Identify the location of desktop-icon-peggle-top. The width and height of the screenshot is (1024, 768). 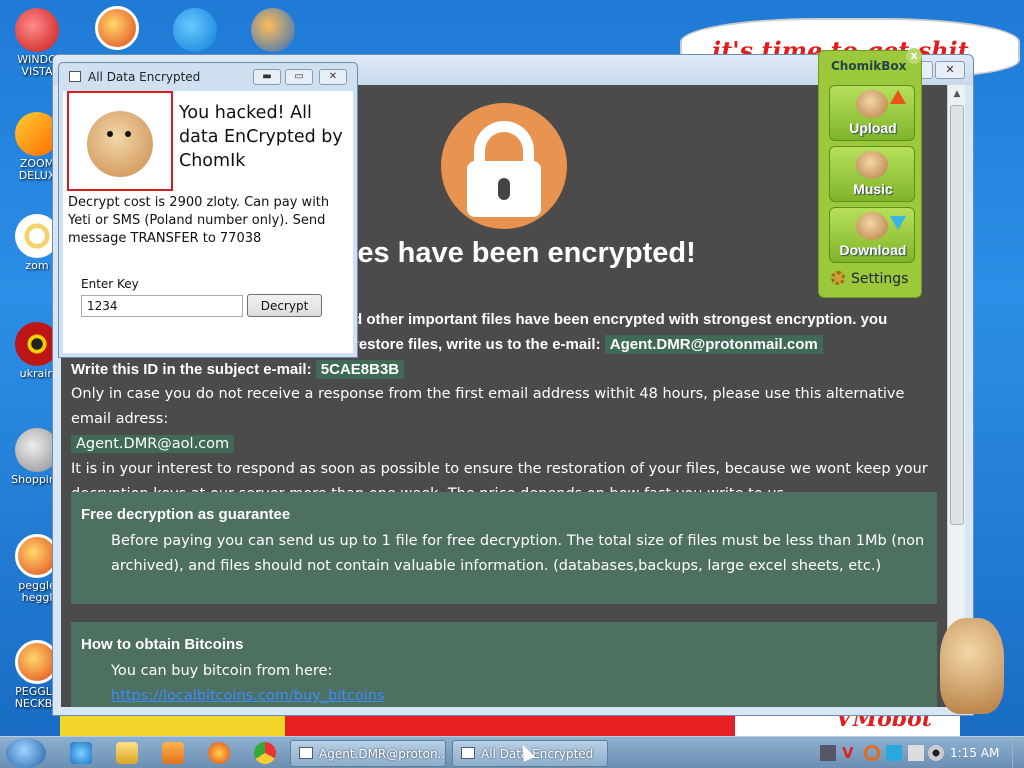
(117, 29).